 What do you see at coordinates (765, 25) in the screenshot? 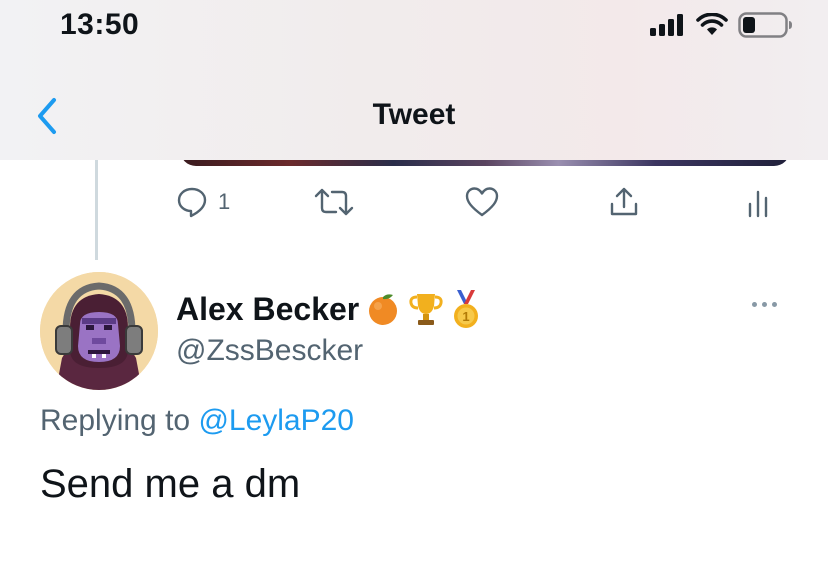
I see `battery-icon` at bounding box center [765, 25].